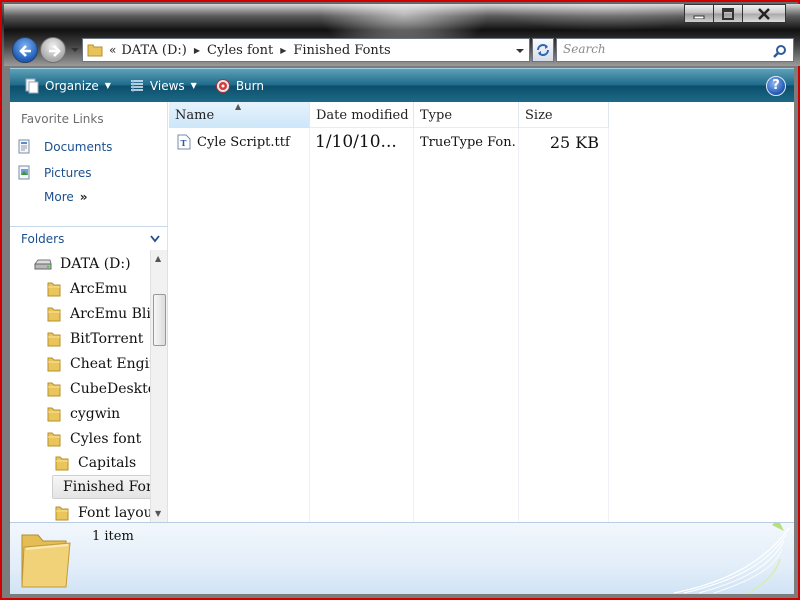  Describe the element at coordinates (675, 50) in the screenshot. I see `search-input: Search` at that location.